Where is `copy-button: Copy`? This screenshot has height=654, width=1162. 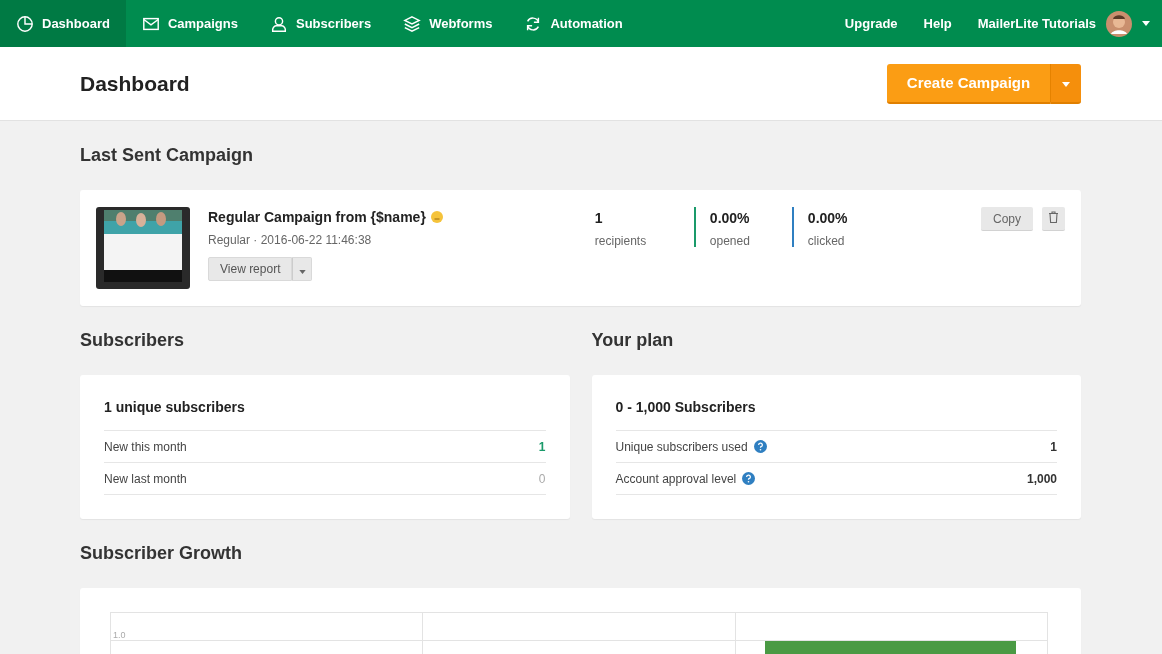
copy-button: Copy is located at coordinates (1007, 219).